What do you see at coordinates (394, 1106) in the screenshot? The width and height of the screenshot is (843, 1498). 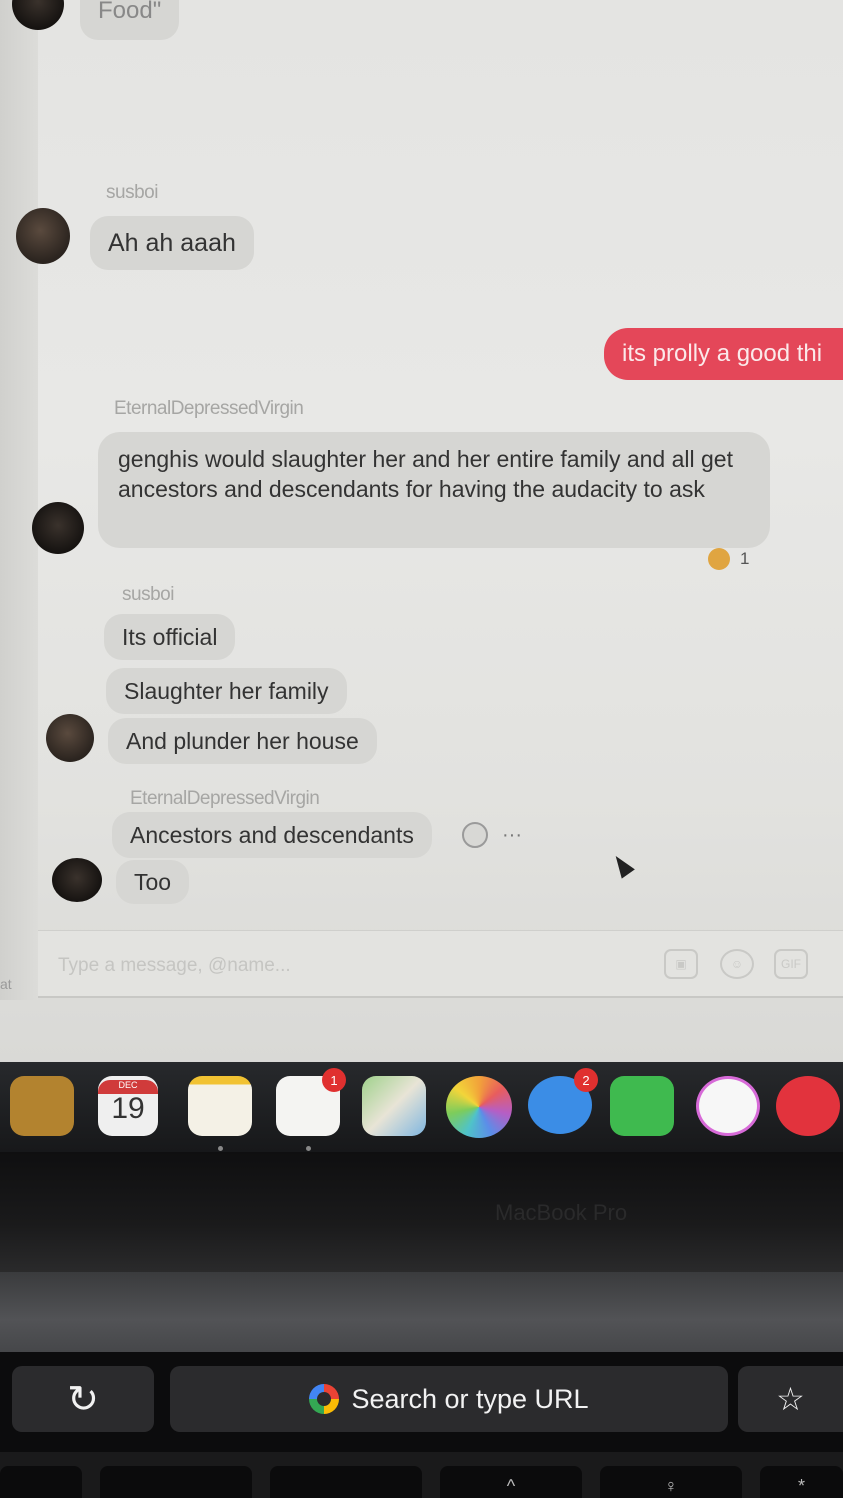 I see `maps-icon` at bounding box center [394, 1106].